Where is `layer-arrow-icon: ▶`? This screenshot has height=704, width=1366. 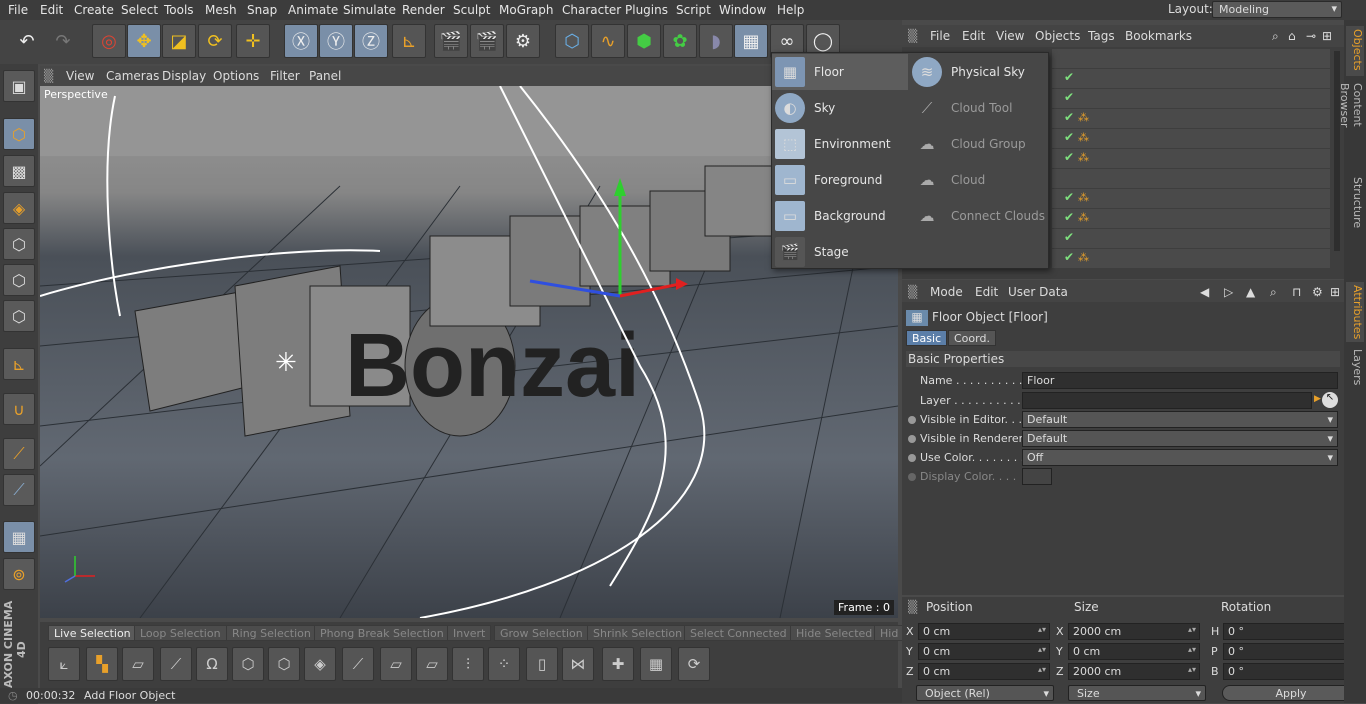
layer-arrow-icon: ▶ is located at coordinates (1317, 399).